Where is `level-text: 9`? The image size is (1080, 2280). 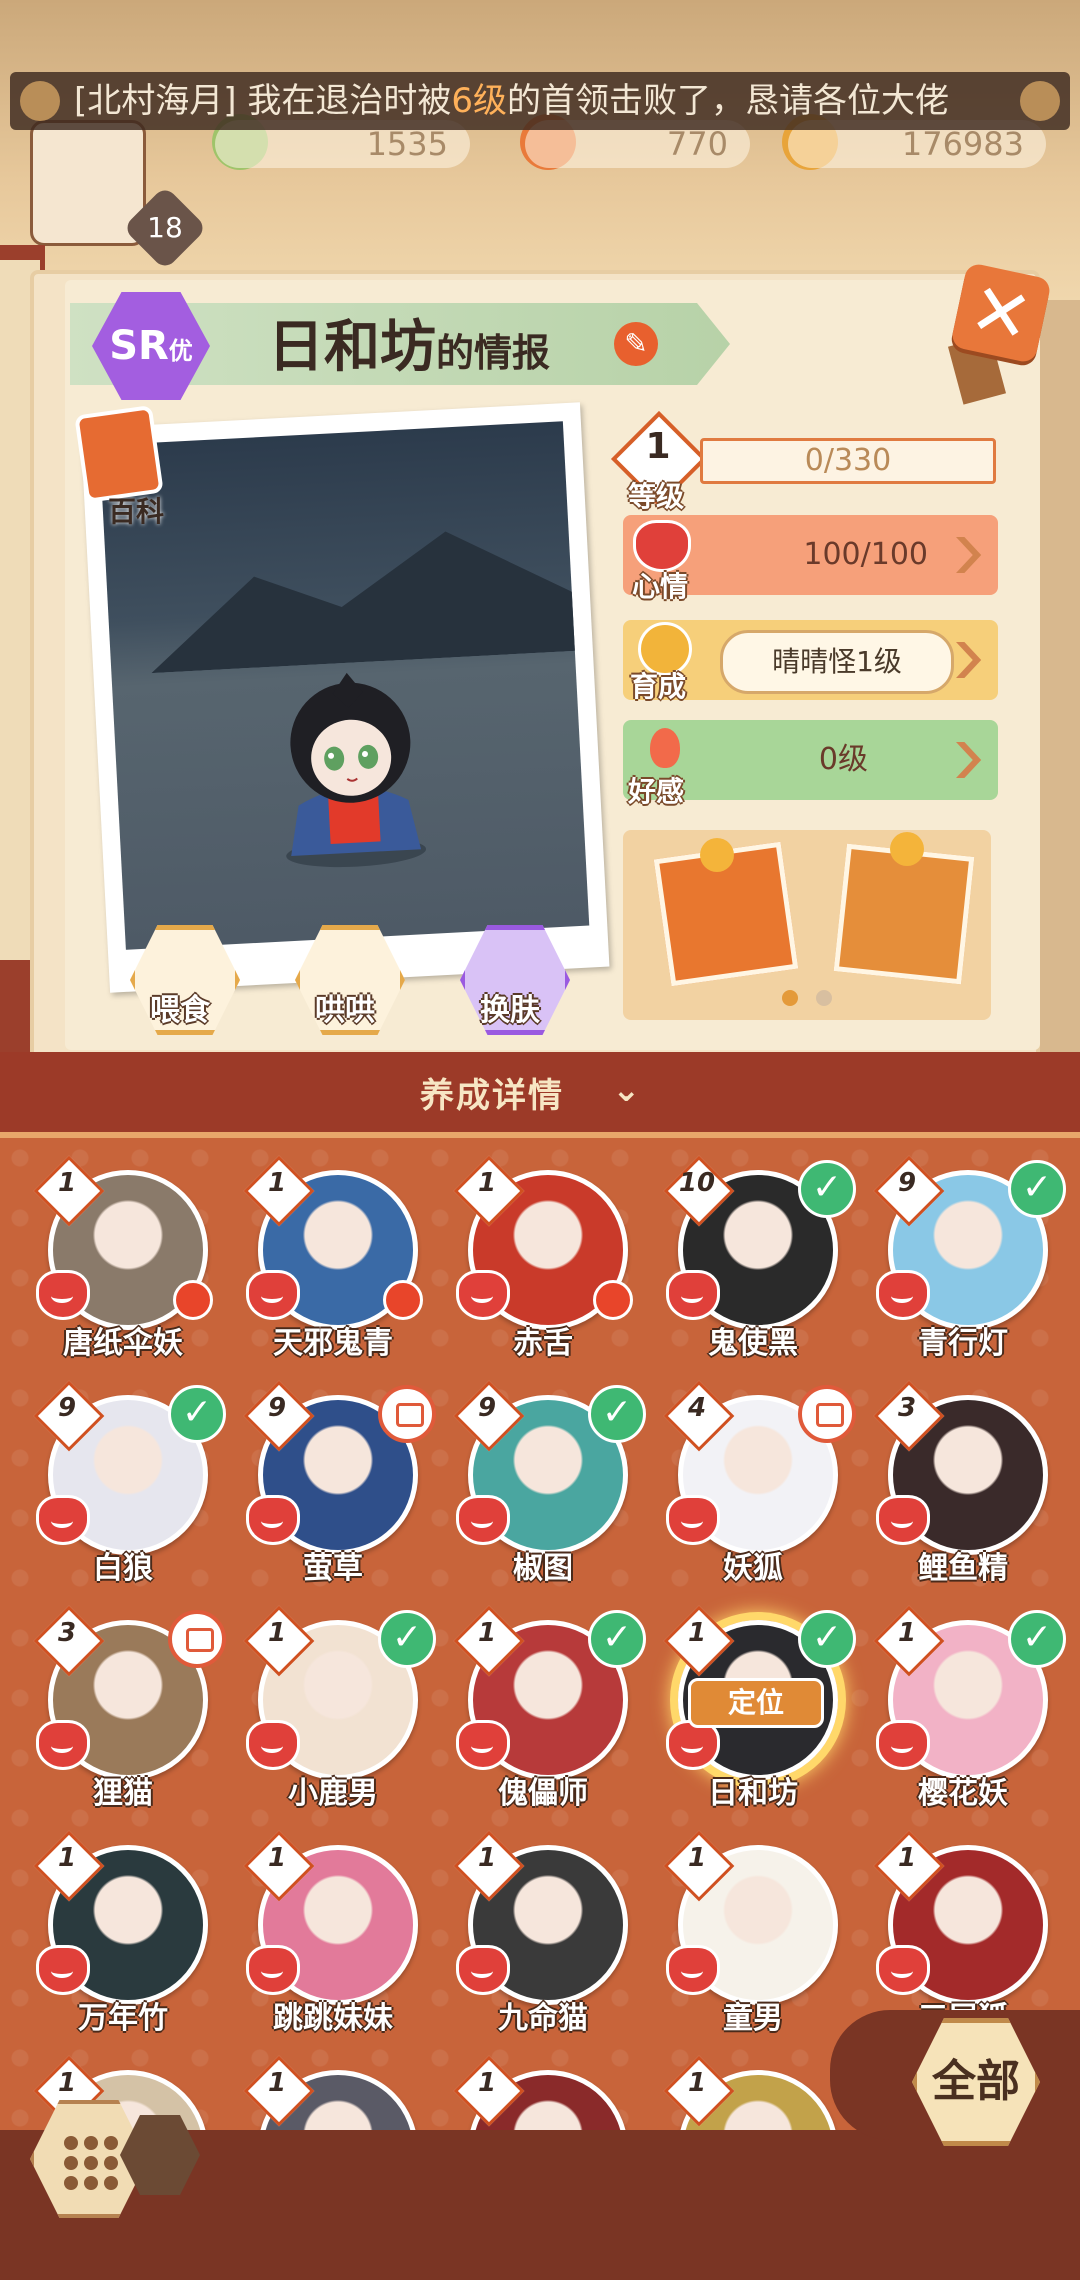 level-text: 9 is located at coordinates (67, 1408).